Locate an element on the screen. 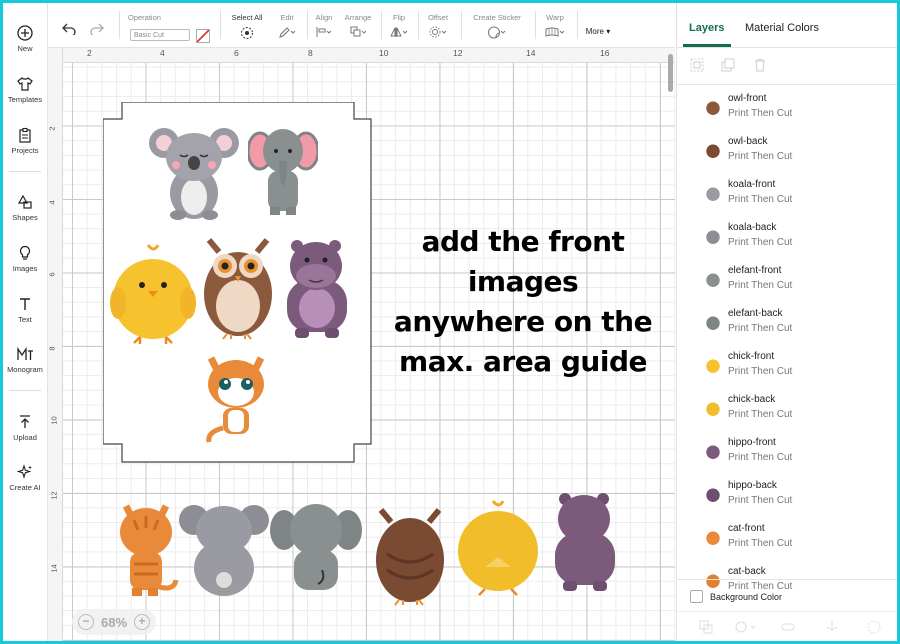  sticker-icon is located at coordinates (497, 32).